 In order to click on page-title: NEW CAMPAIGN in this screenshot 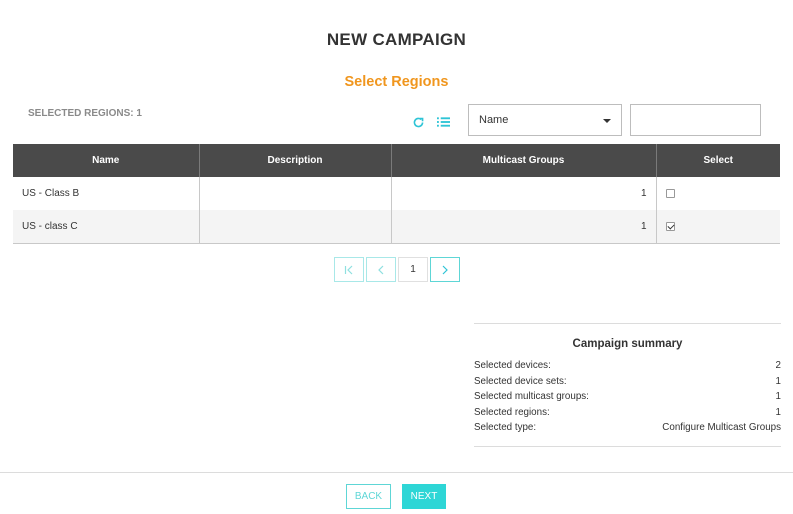, I will do `click(396, 39)`.